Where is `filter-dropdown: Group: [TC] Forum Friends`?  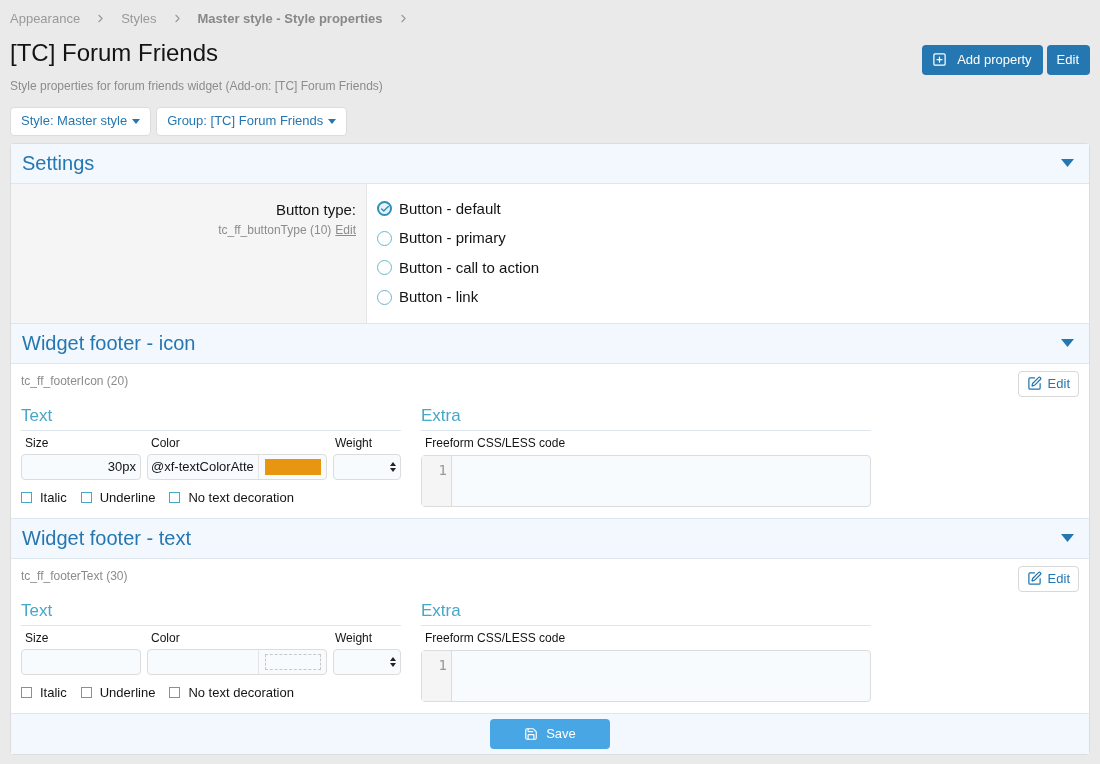 filter-dropdown: Group: [TC] Forum Friends is located at coordinates (252, 121).